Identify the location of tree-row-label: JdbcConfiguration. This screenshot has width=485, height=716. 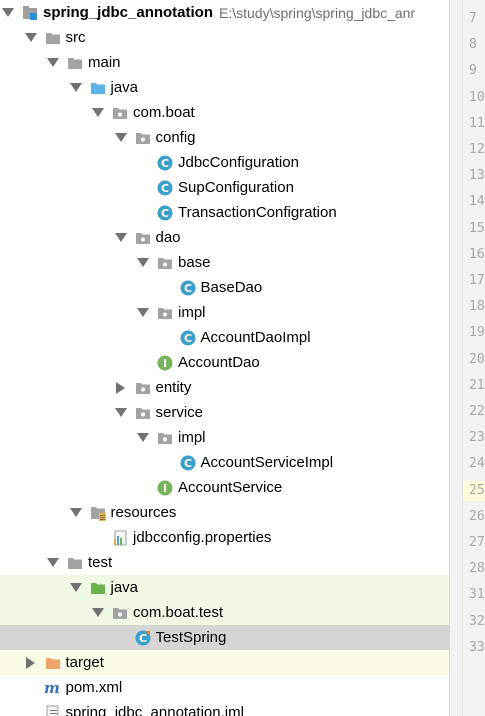
(238, 162).